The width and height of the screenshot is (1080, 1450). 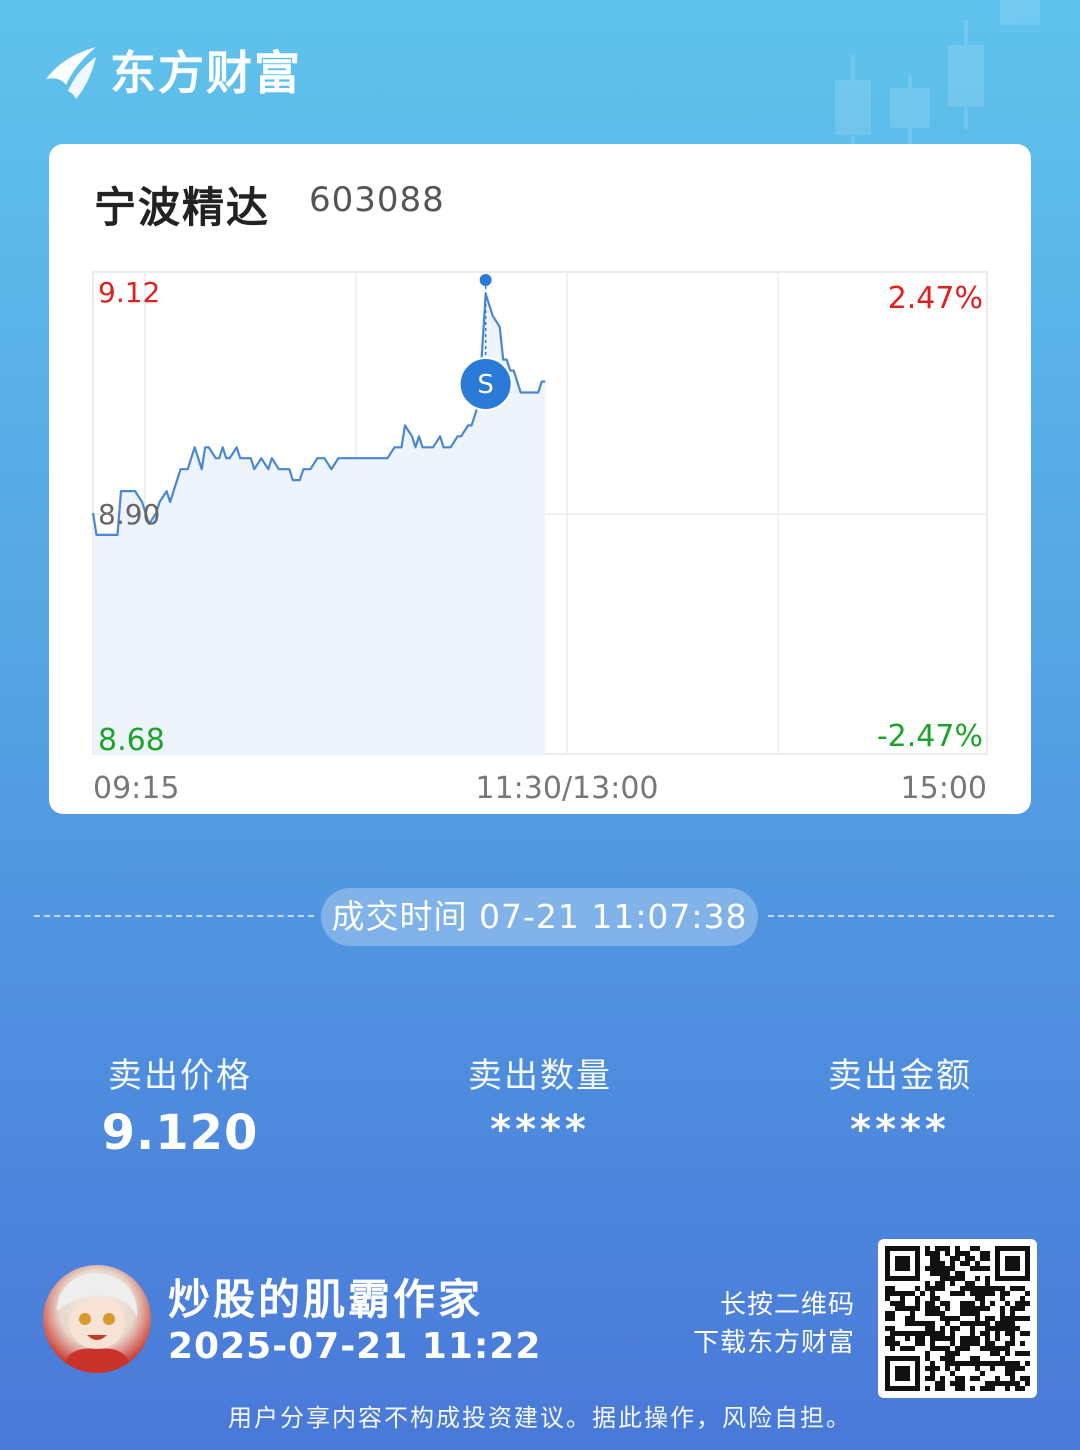 I want to click on sell-qty-value: ****, so click(x=540, y=1130).